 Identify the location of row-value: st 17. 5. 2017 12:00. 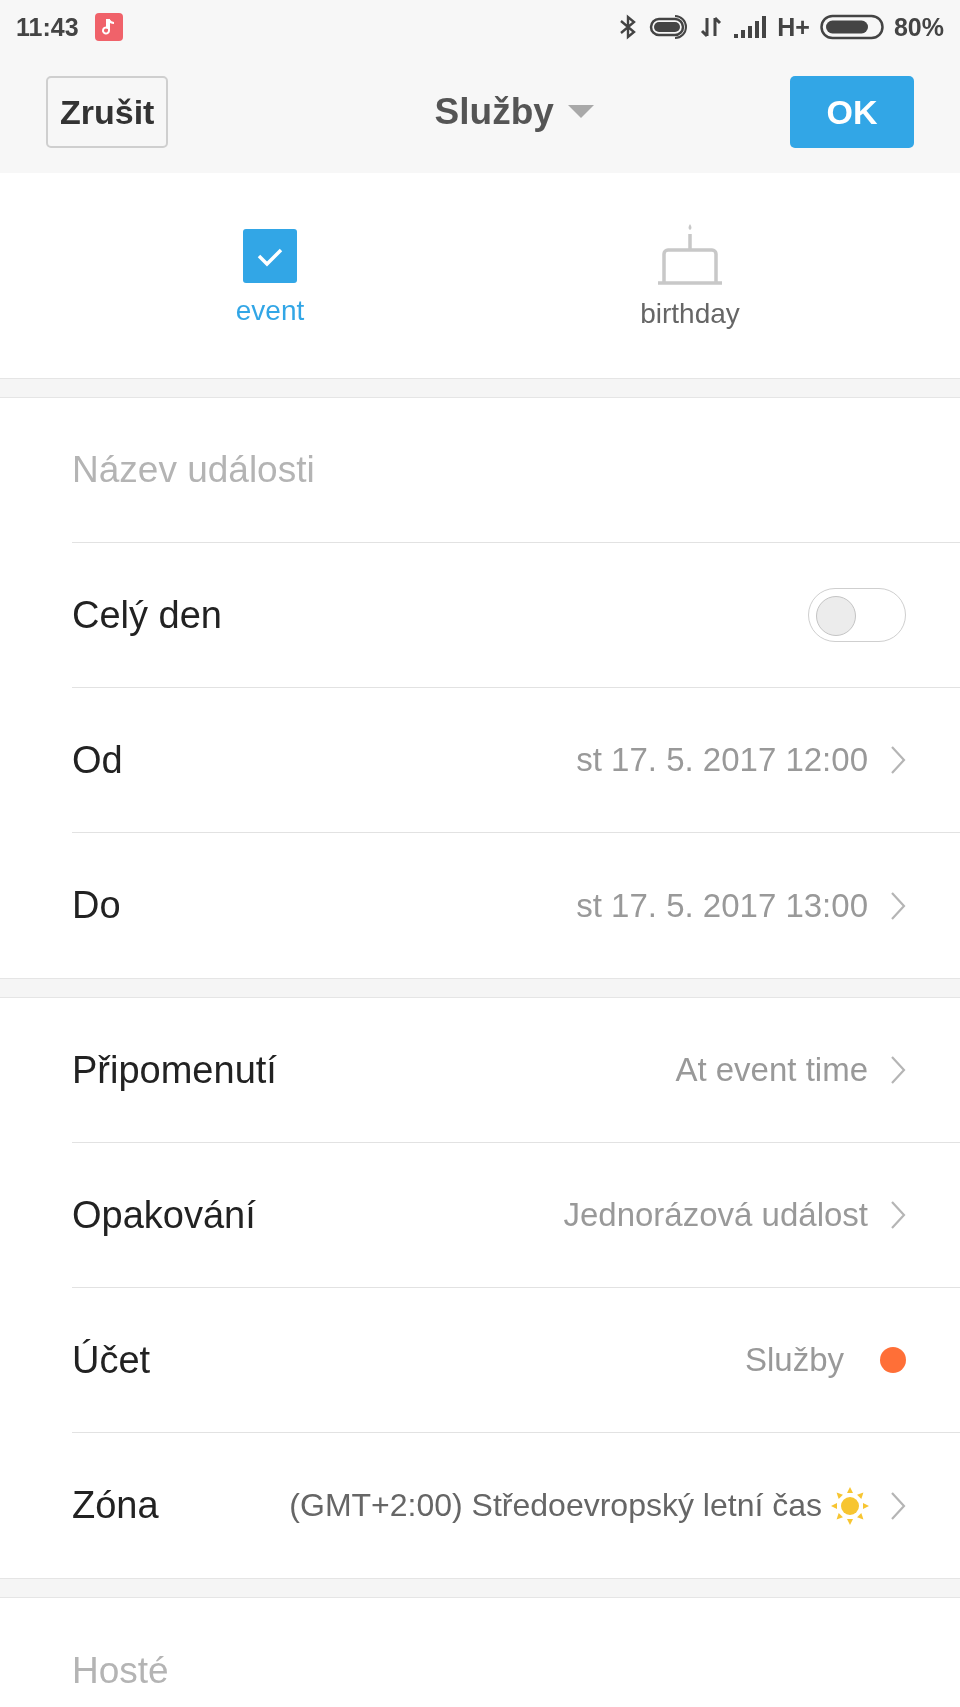
(722, 760).